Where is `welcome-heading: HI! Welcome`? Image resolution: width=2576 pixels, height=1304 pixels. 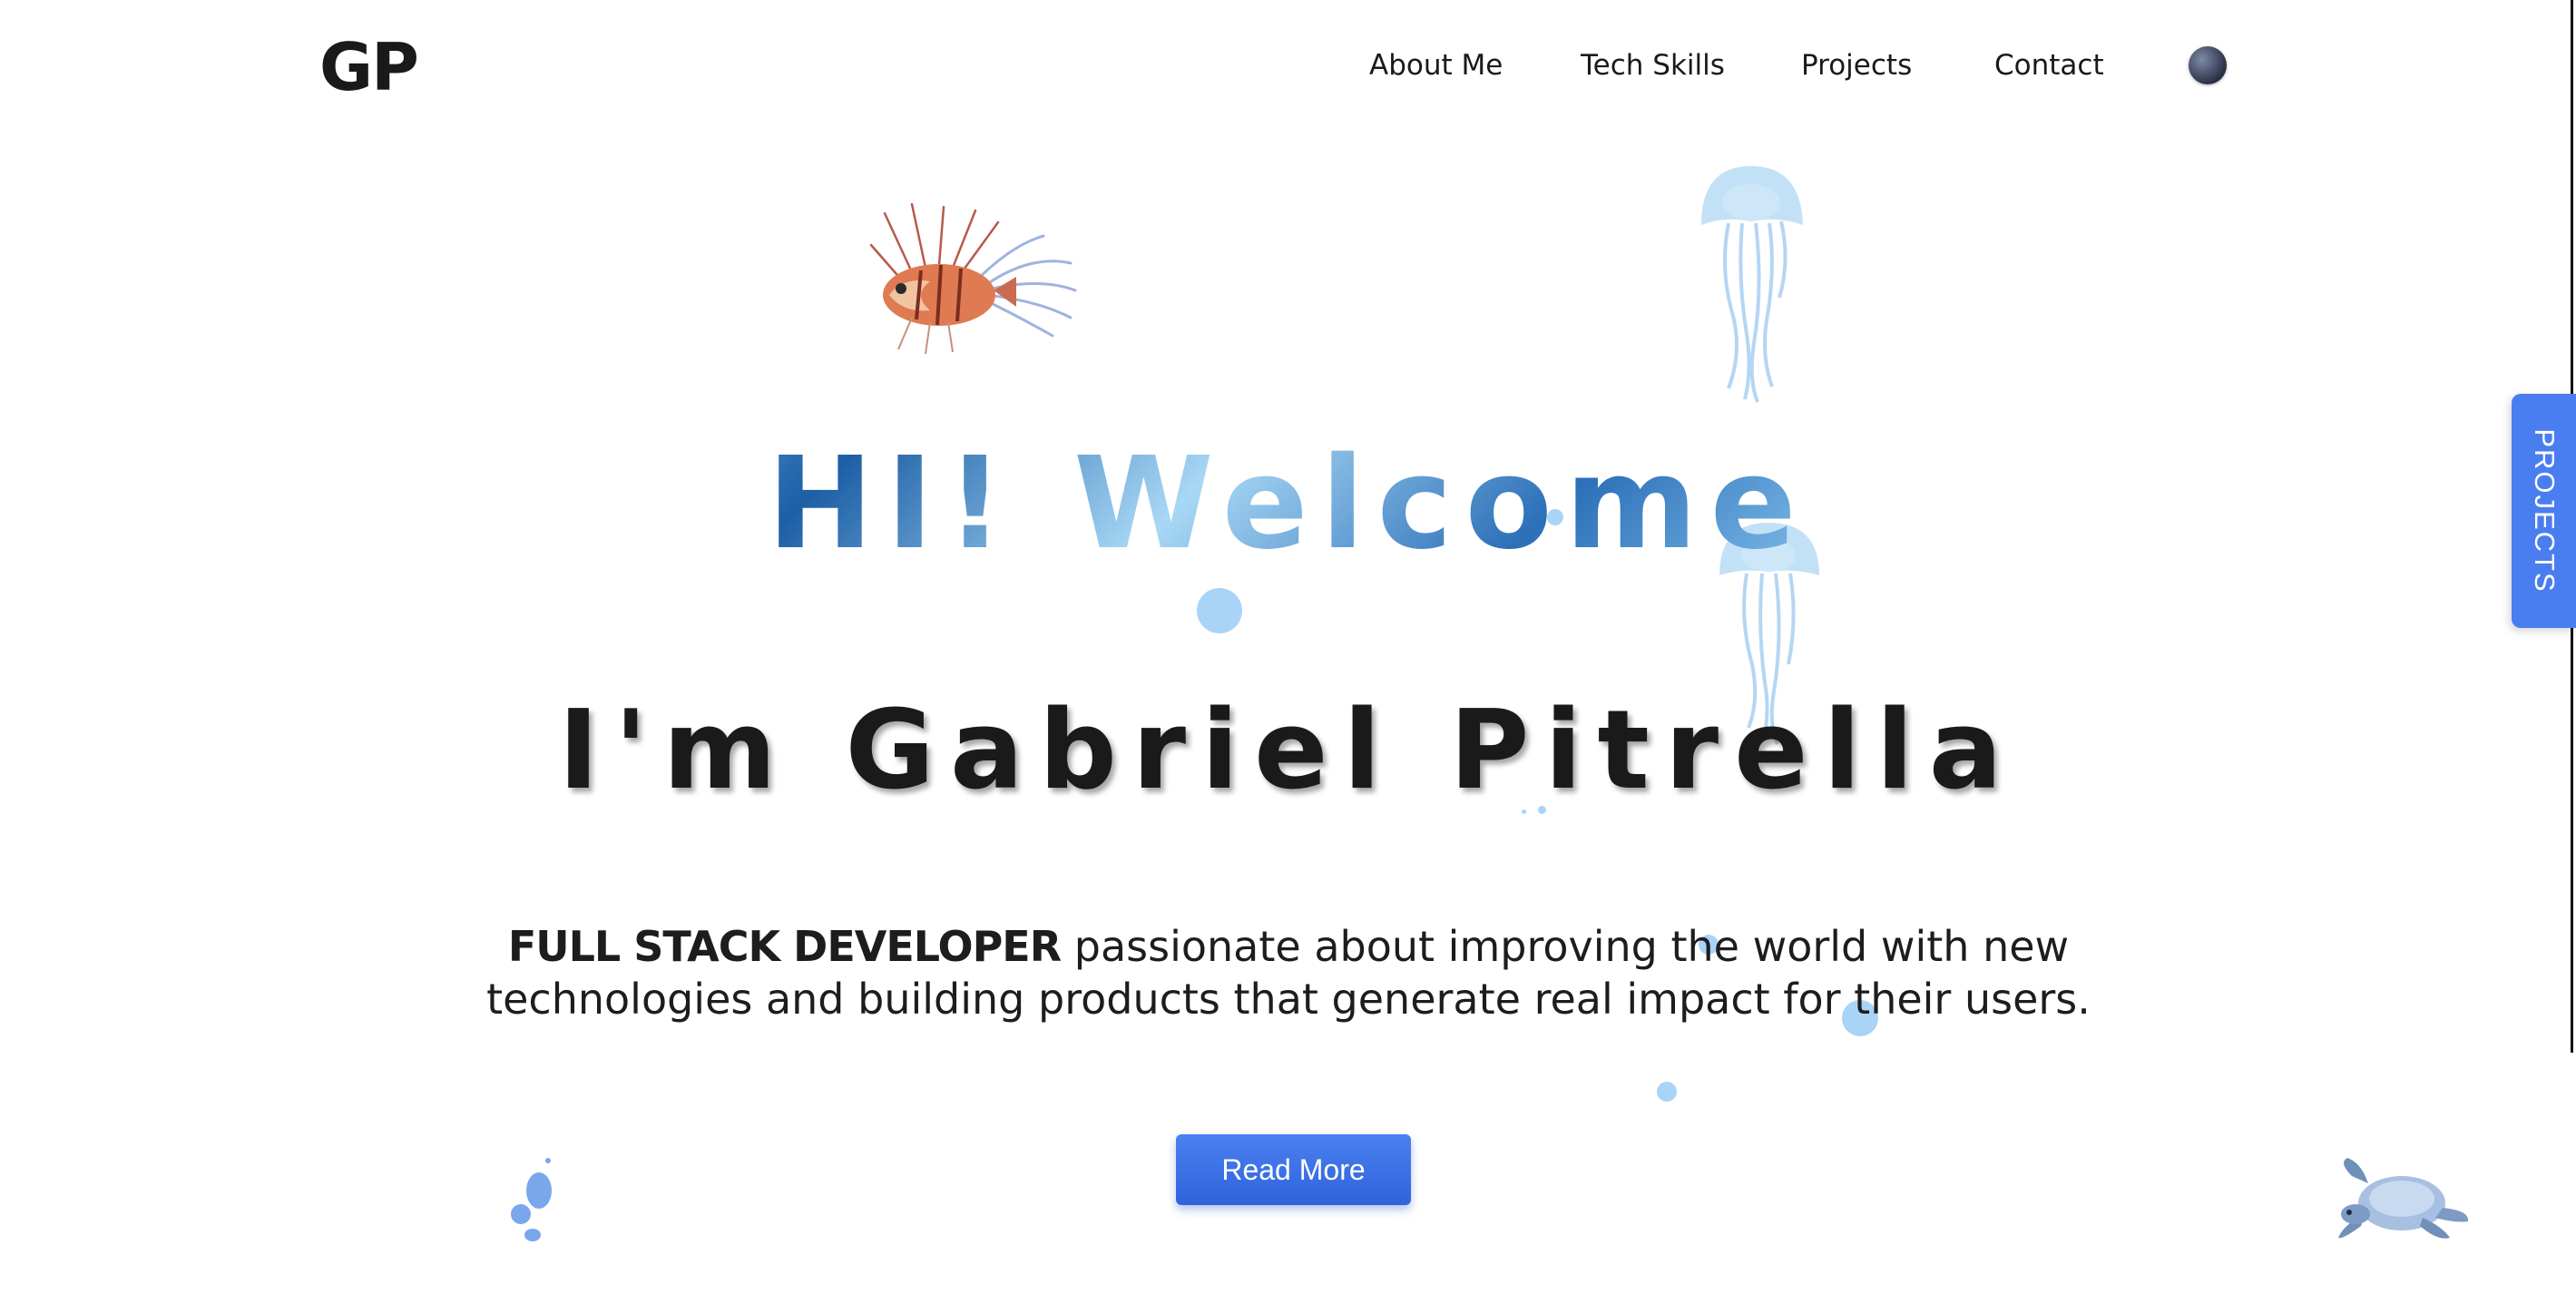
welcome-heading: HI! Welcome is located at coordinates (1288, 504).